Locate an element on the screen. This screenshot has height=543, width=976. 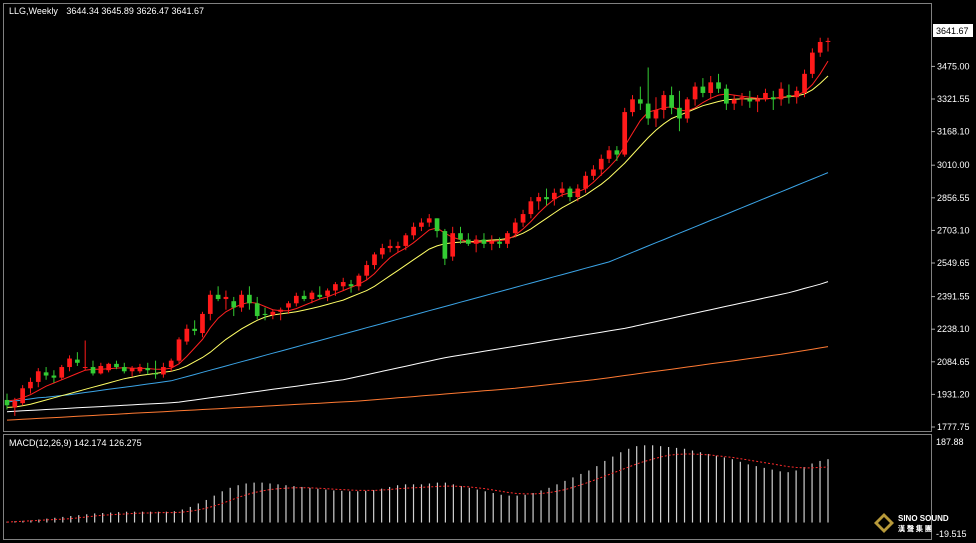
y-tick-label: 3475.00 is located at coordinates (953, 66).